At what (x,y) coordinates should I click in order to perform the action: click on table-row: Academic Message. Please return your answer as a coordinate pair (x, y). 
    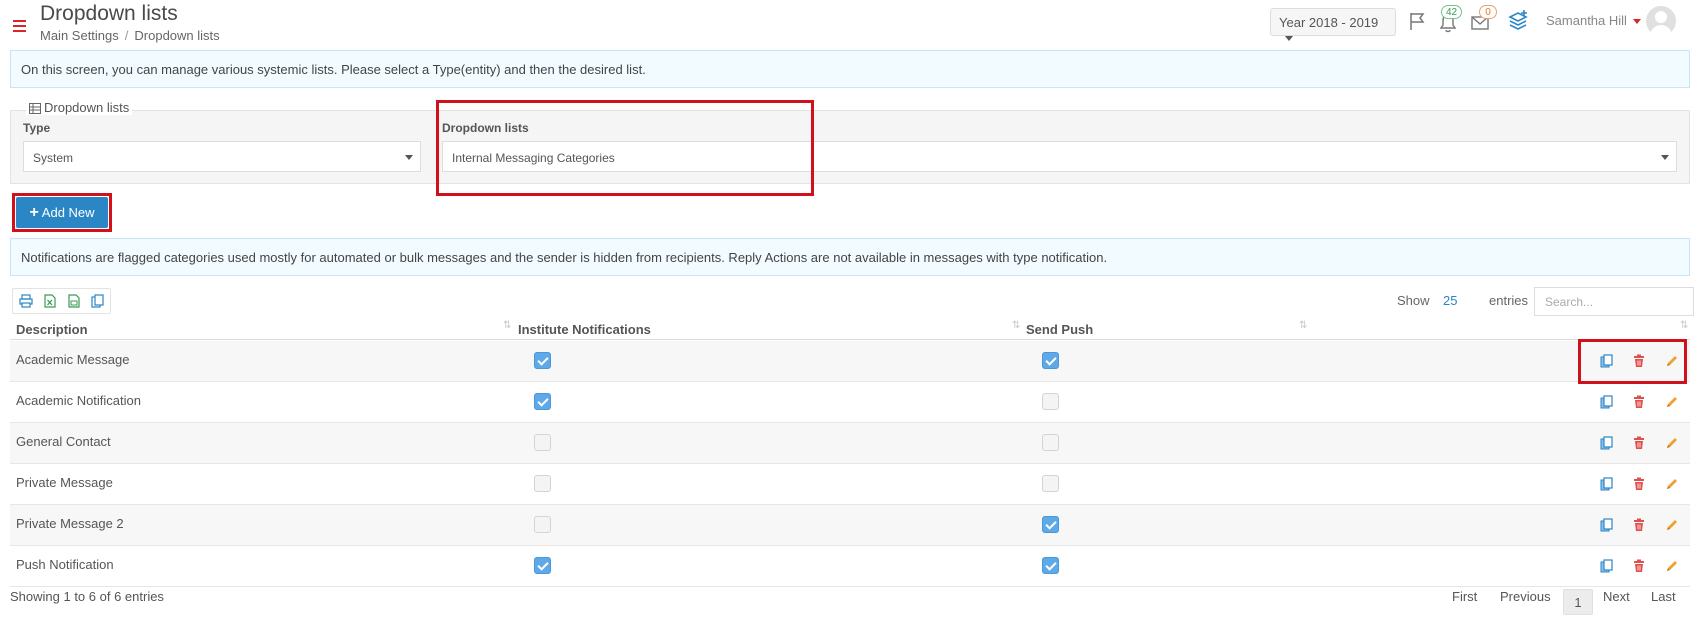
    Looking at the image, I should click on (850, 361).